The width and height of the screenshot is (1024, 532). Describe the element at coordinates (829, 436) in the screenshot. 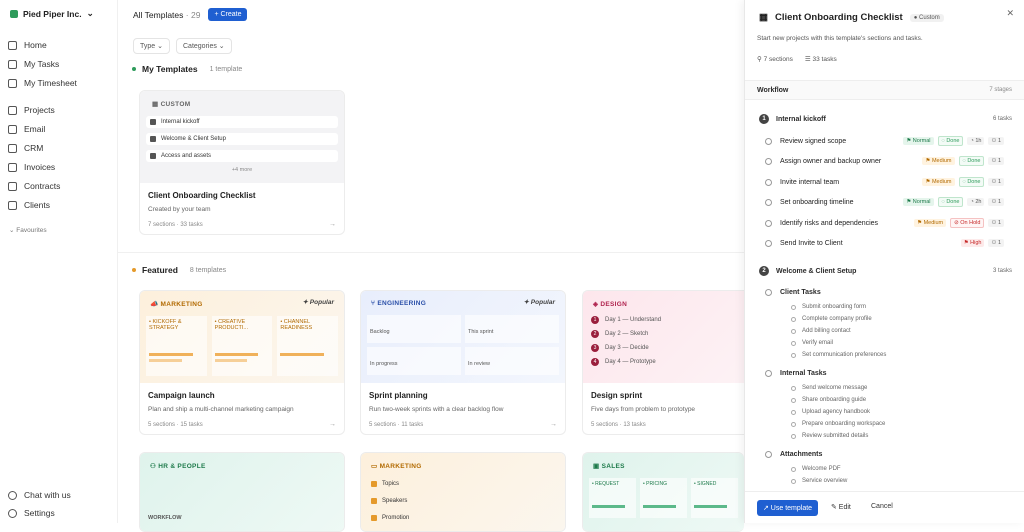

I see `subtask-row: Review submitted details` at that location.